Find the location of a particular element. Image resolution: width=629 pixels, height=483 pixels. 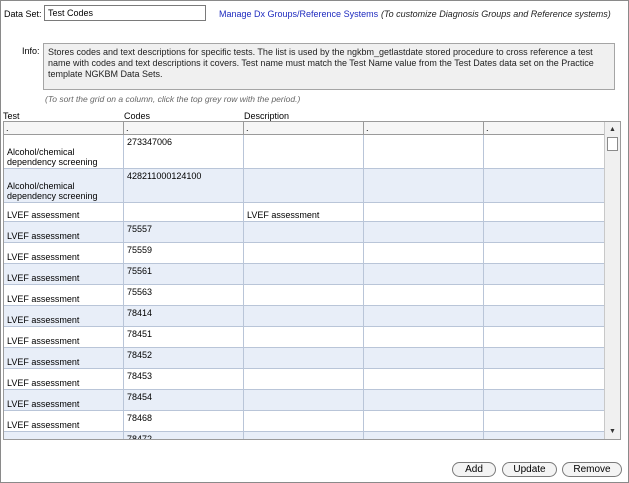

cell-code: 78472 is located at coordinates (184, 435).